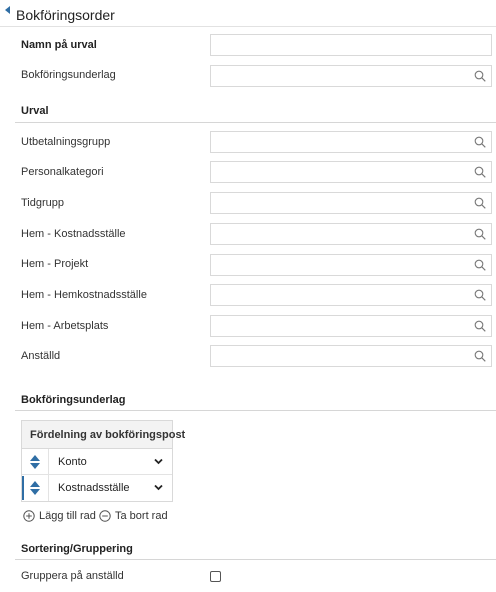 The height and width of the screenshot is (592, 496). What do you see at coordinates (65, 15) in the screenshot?
I see `page-title: Bokföringsorder` at bounding box center [65, 15].